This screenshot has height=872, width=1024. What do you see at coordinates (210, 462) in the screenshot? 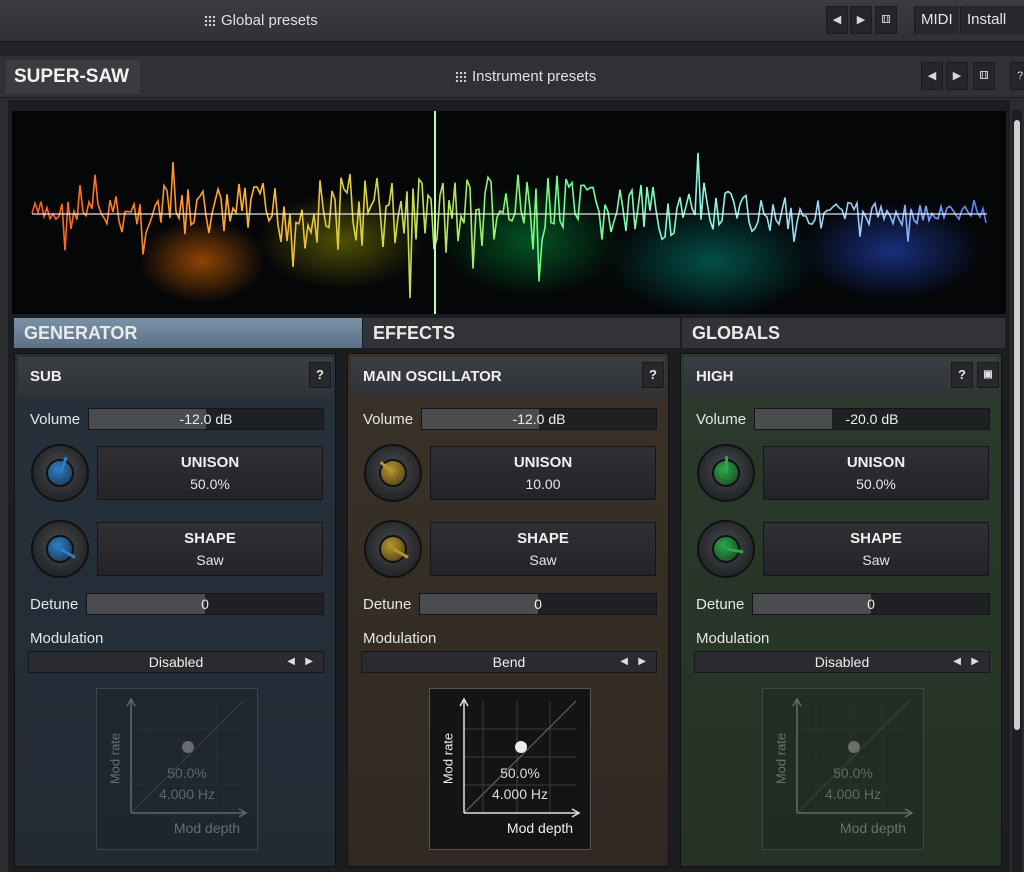
I see `sub-unison-title: UNISON` at bounding box center [210, 462].